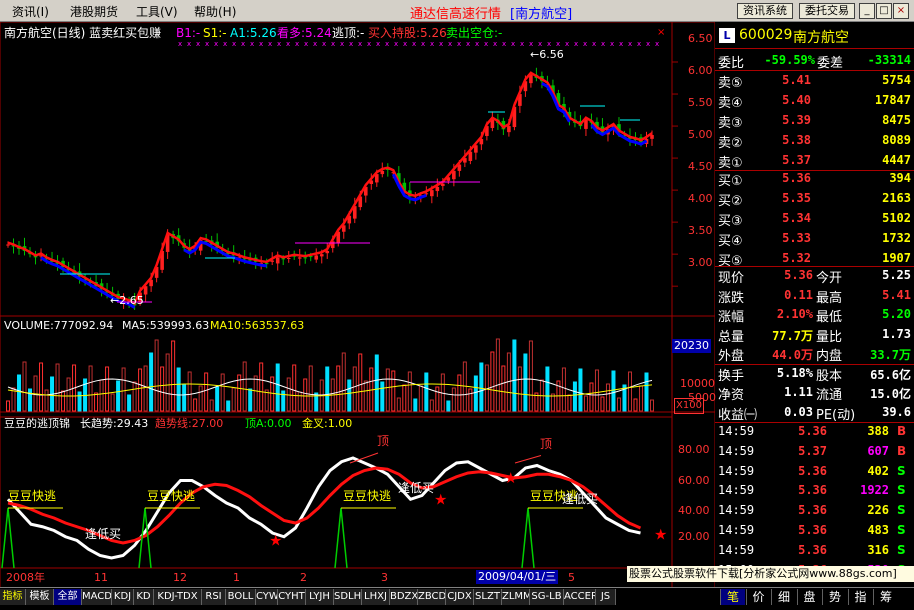  Describe the element at coordinates (320, 597) in the screenshot. I see `indicator-tab: LYJH` at that location.